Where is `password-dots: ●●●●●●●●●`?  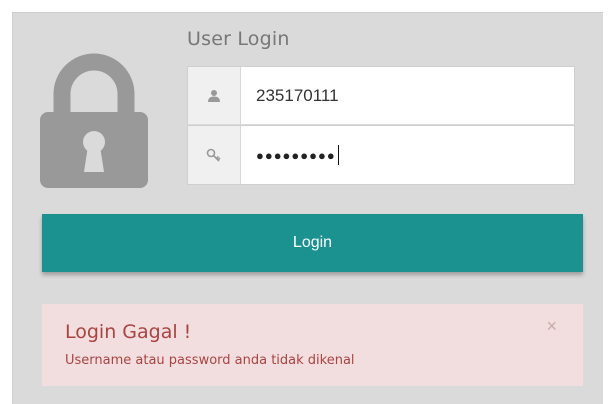 password-dots: ●●●●●●●●● is located at coordinates (296, 155).